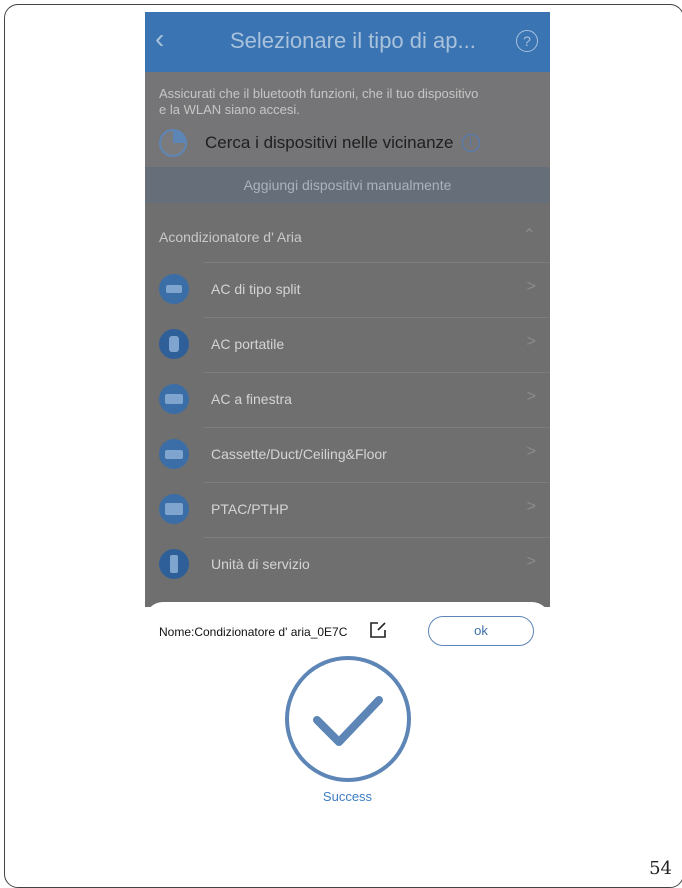  Describe the element at coordinates (174, 399) in the screenshot. I see `window-ac-icon` at that location.